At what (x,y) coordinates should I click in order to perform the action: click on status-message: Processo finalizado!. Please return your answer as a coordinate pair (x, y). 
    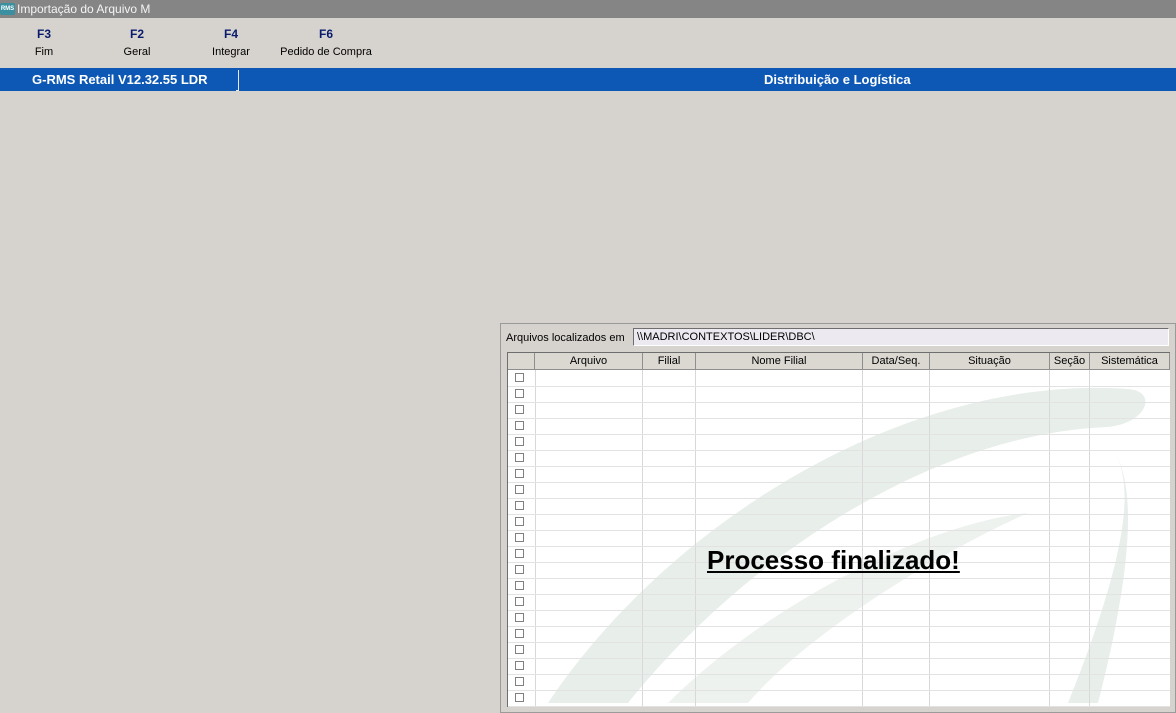
    Looking at the image, I should click on (833, 560).